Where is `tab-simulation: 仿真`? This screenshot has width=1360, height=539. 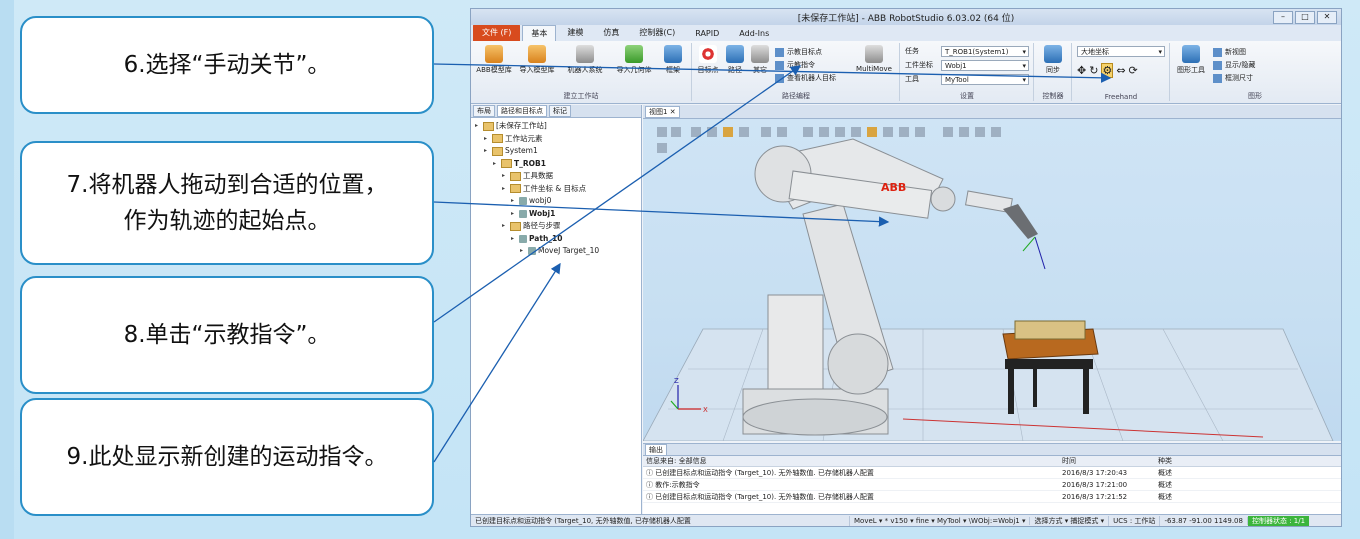
tab-simulation: 仿真 is located at coordinates (611, 32).